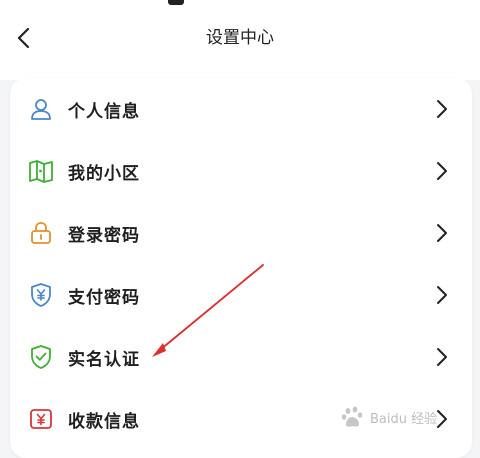  What do you see at coordinates (104, 297) in the screenshot?
I see `settings-item-label: 支付密码` at bounding box center [104, 297].